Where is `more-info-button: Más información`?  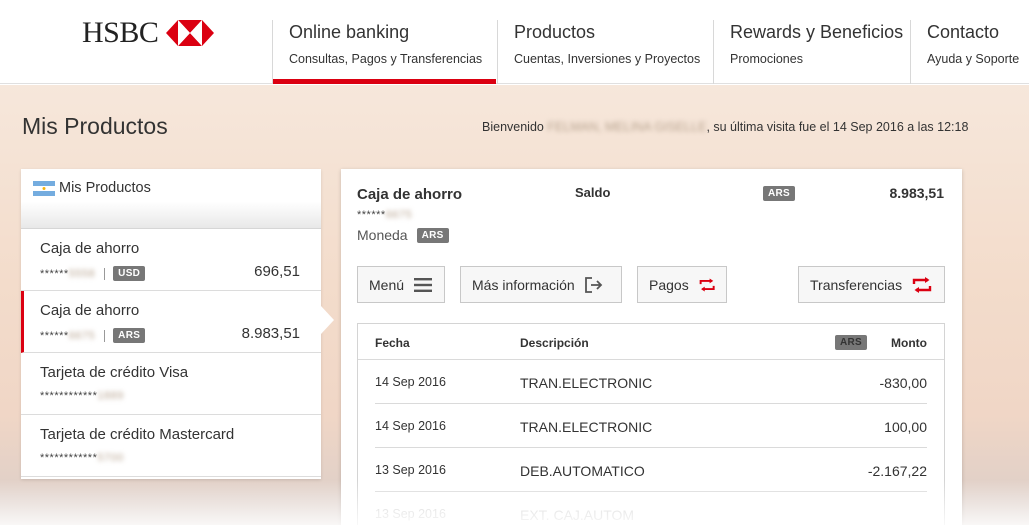 more-info-button: Más información is located at coordinates (541, 284).